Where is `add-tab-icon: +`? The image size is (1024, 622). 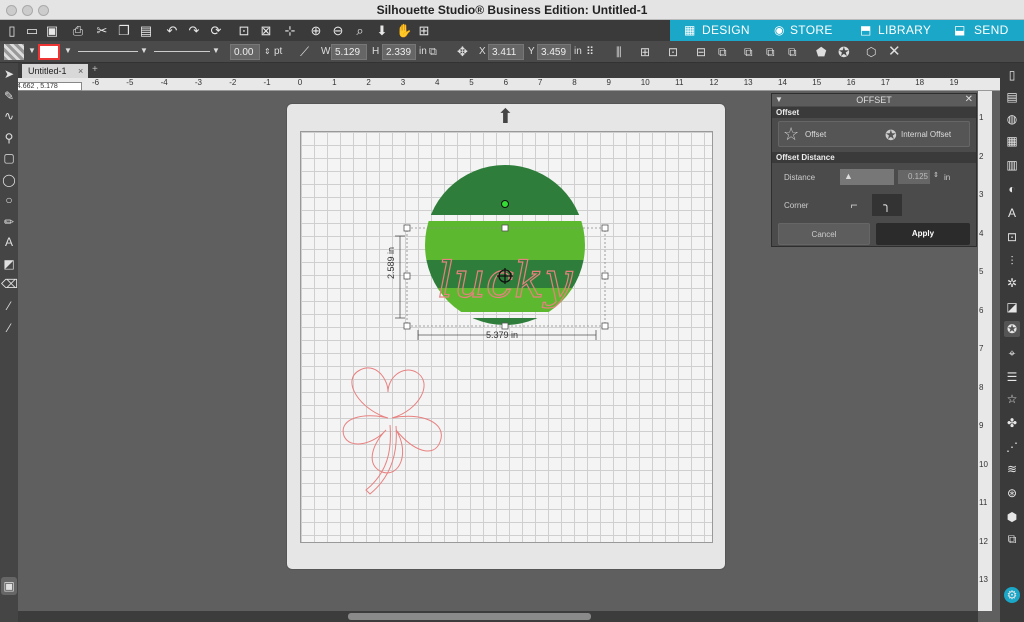 add-tab-icon: + is located at coordinates (95, 69).